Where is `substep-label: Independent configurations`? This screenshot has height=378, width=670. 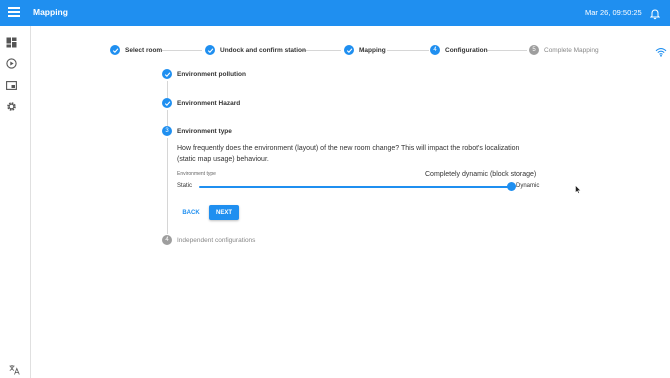
substep-label: Independent configurations is located at coordinates (216, 240).